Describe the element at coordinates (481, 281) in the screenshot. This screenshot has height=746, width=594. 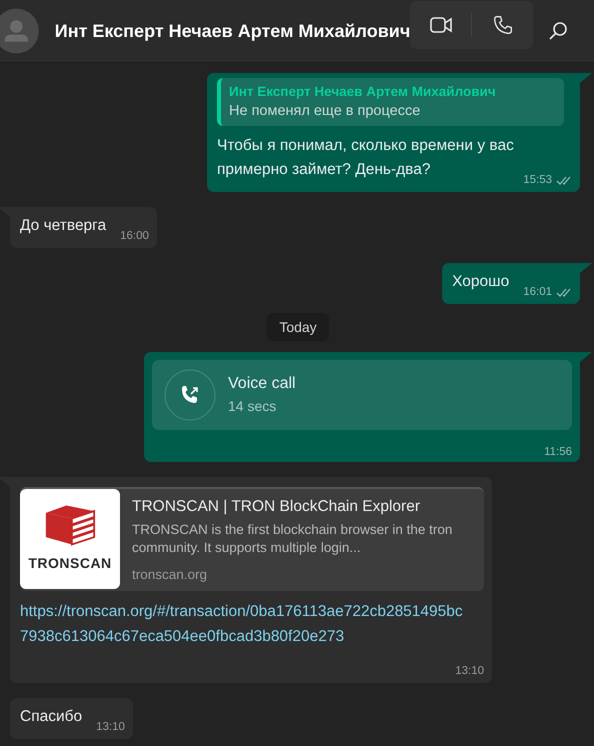
I see `message-text: Хорошо` at that location.